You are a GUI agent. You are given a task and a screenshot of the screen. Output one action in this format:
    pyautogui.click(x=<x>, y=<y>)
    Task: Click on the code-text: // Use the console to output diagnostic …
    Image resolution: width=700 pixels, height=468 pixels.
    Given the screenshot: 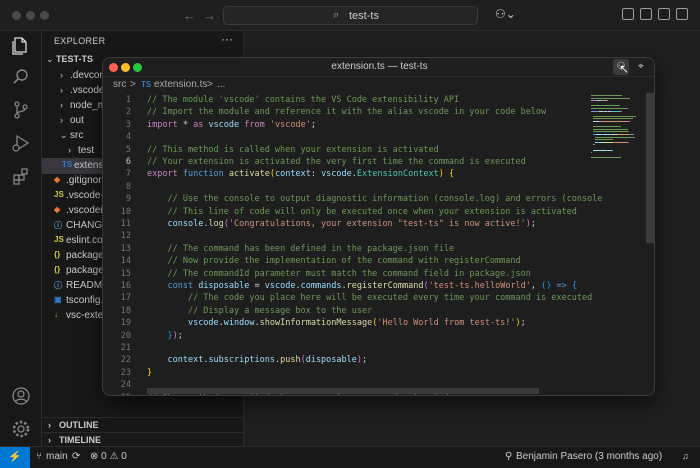 What is the action you would take?
    pyautogui.click(x=374, y=199)
    